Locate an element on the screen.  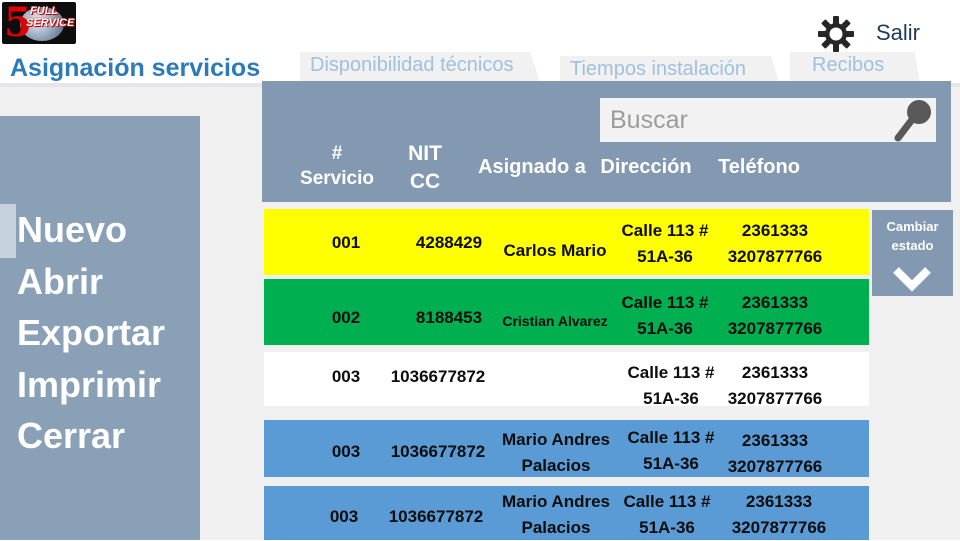
col-header-servicio: # Servicio is located at coordinates (337, 166).